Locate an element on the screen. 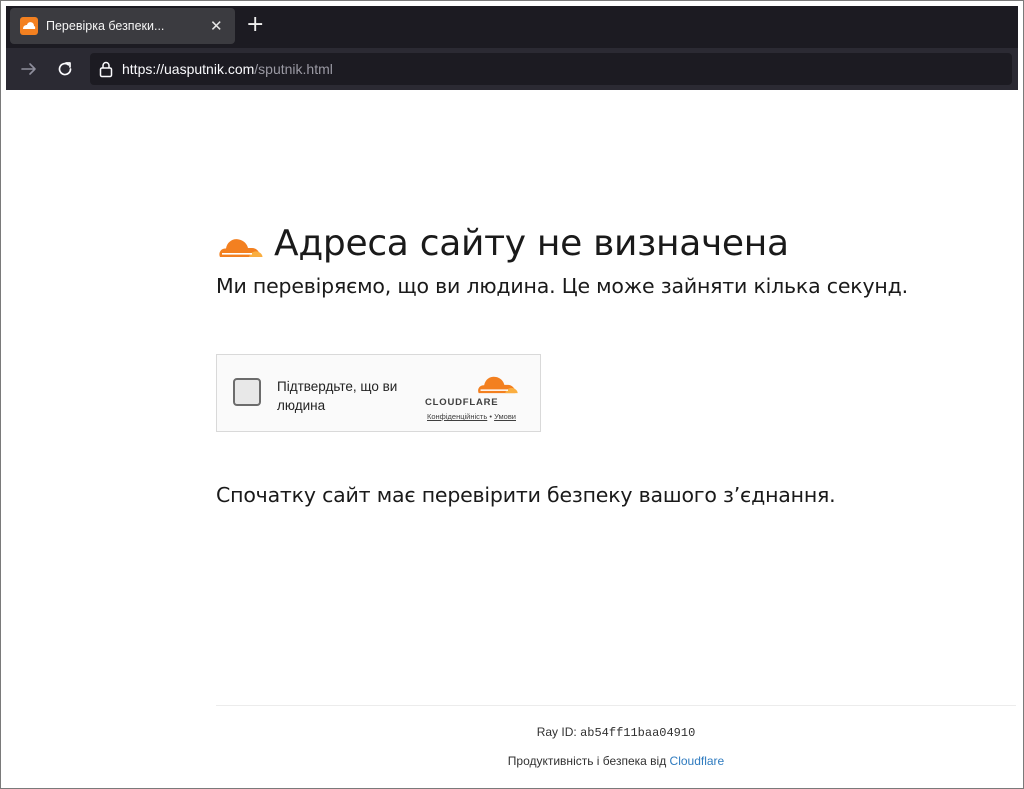 The width and height of the screenshot is (1024, 789). ray-id: Ray ID: ab54ff11baa04910 is located at coordinates (616, 732).